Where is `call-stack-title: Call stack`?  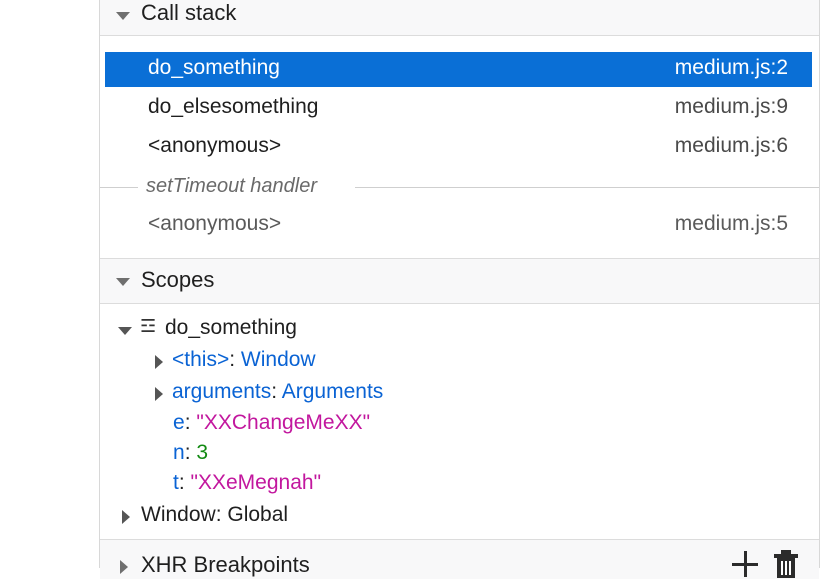
call-stack-title: Call stack is located at coordinates (189, 12).